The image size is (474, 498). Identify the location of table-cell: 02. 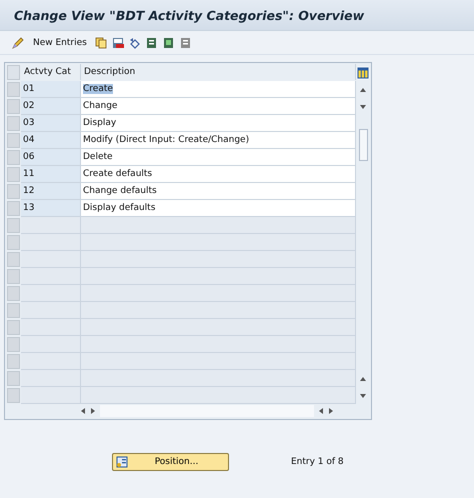
(51, 106).